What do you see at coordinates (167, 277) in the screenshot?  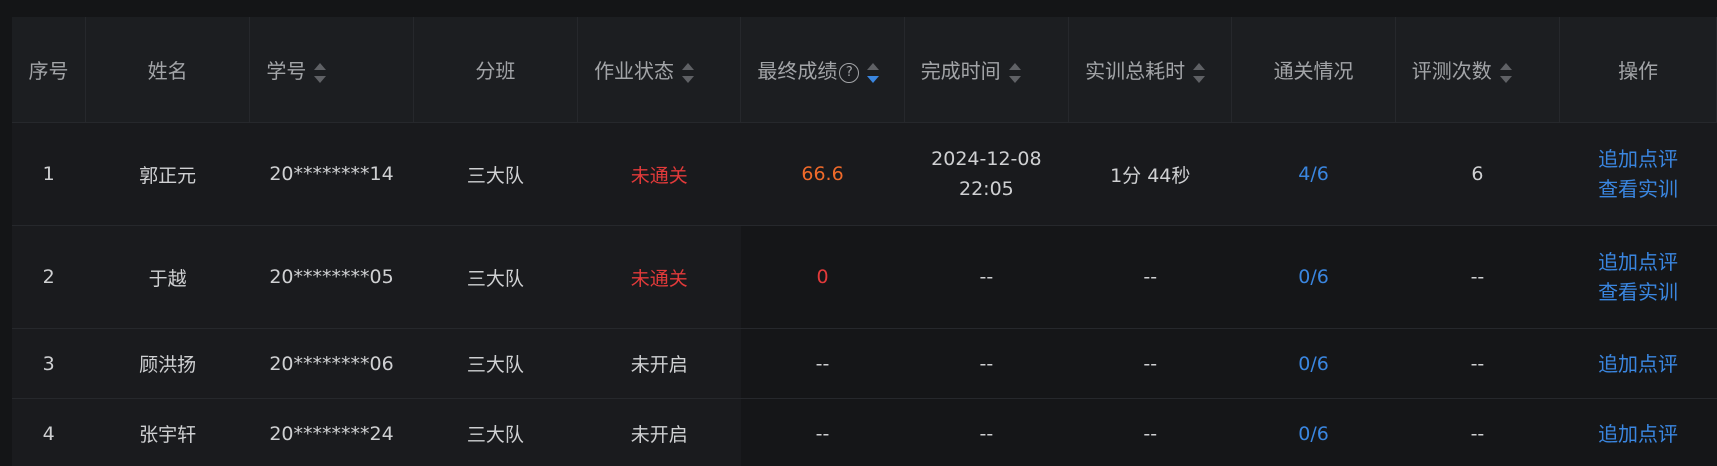 I see `cell-name: 于越` at bounding box center [167, 277].